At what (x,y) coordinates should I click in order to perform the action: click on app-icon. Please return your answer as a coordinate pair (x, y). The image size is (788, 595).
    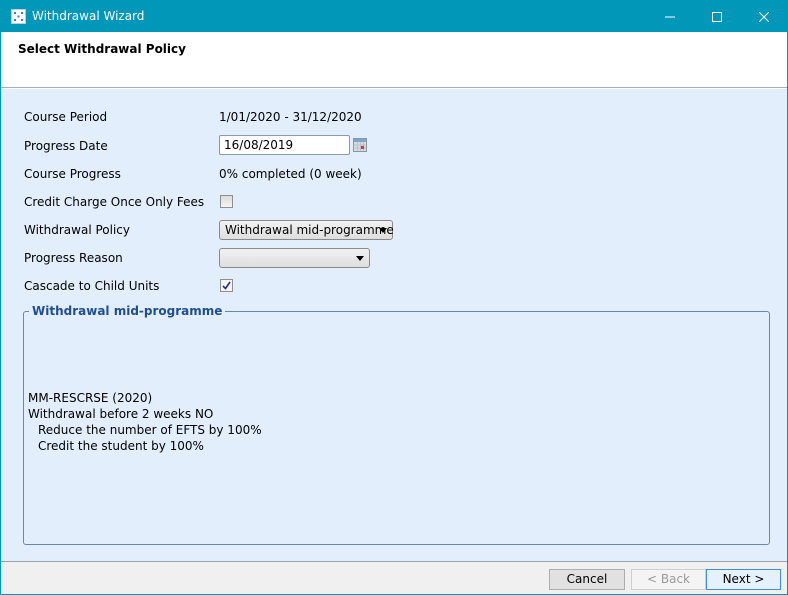
    Looking at the image, I should click on (18, 16).